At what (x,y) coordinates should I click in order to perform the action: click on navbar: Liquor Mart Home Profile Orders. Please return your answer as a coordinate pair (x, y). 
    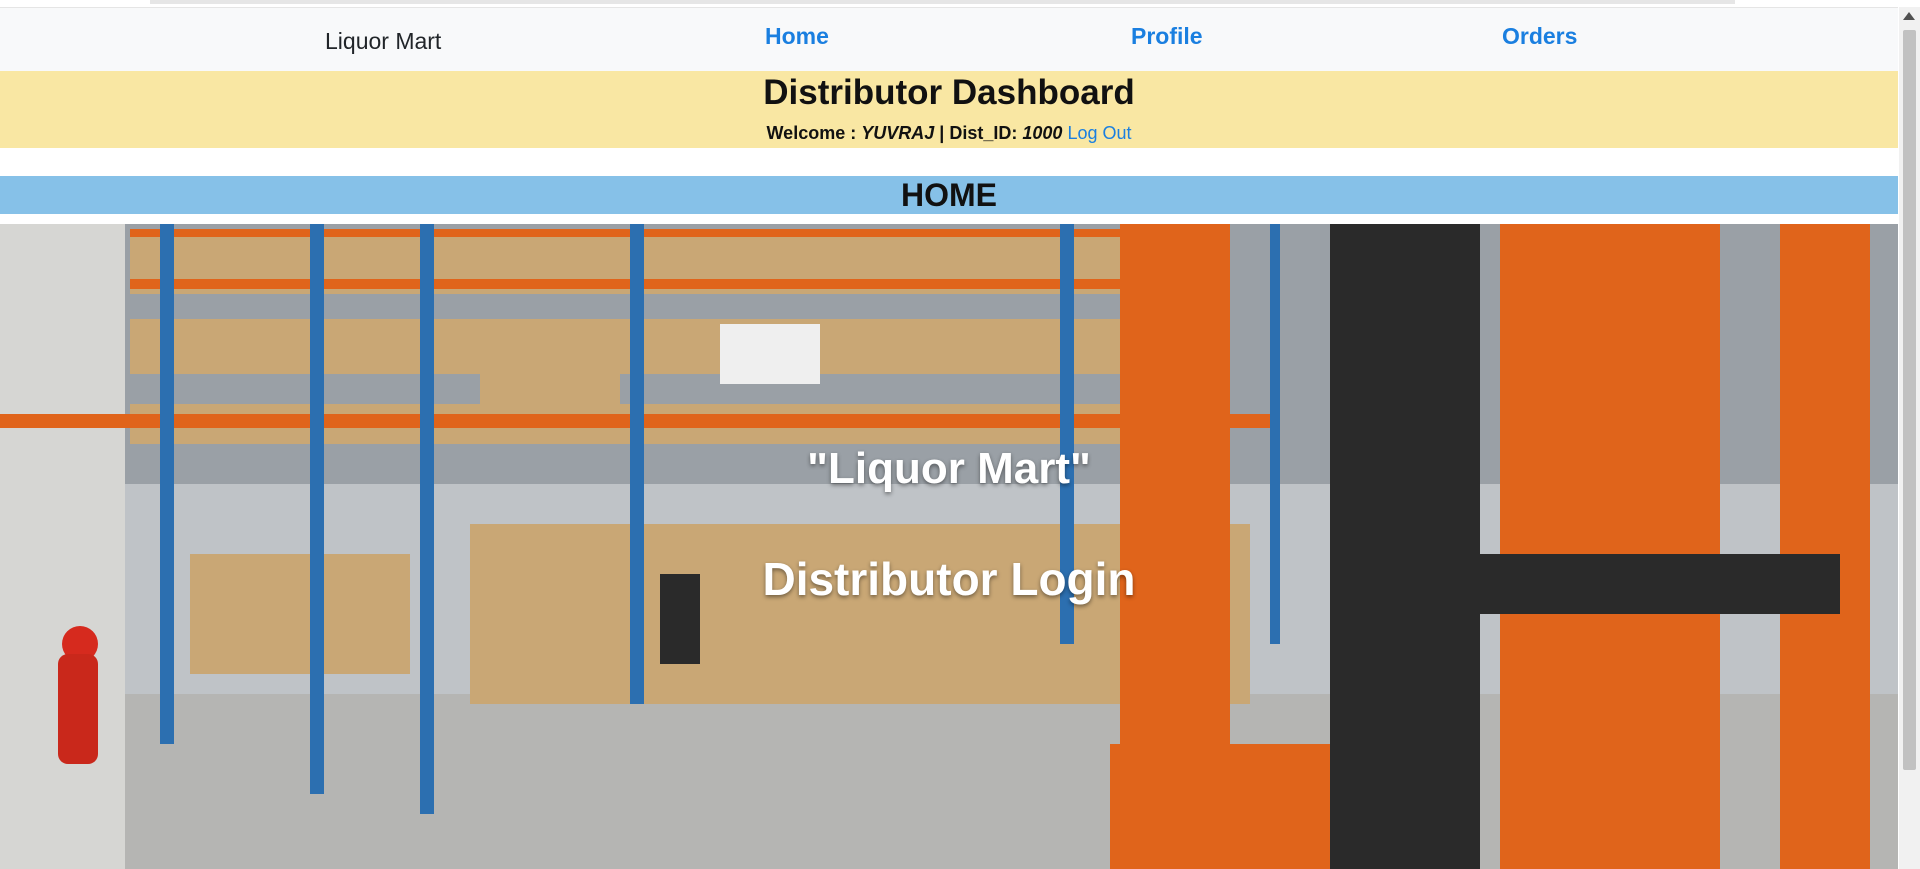
    Looking at the image, I should click on (949, 39).